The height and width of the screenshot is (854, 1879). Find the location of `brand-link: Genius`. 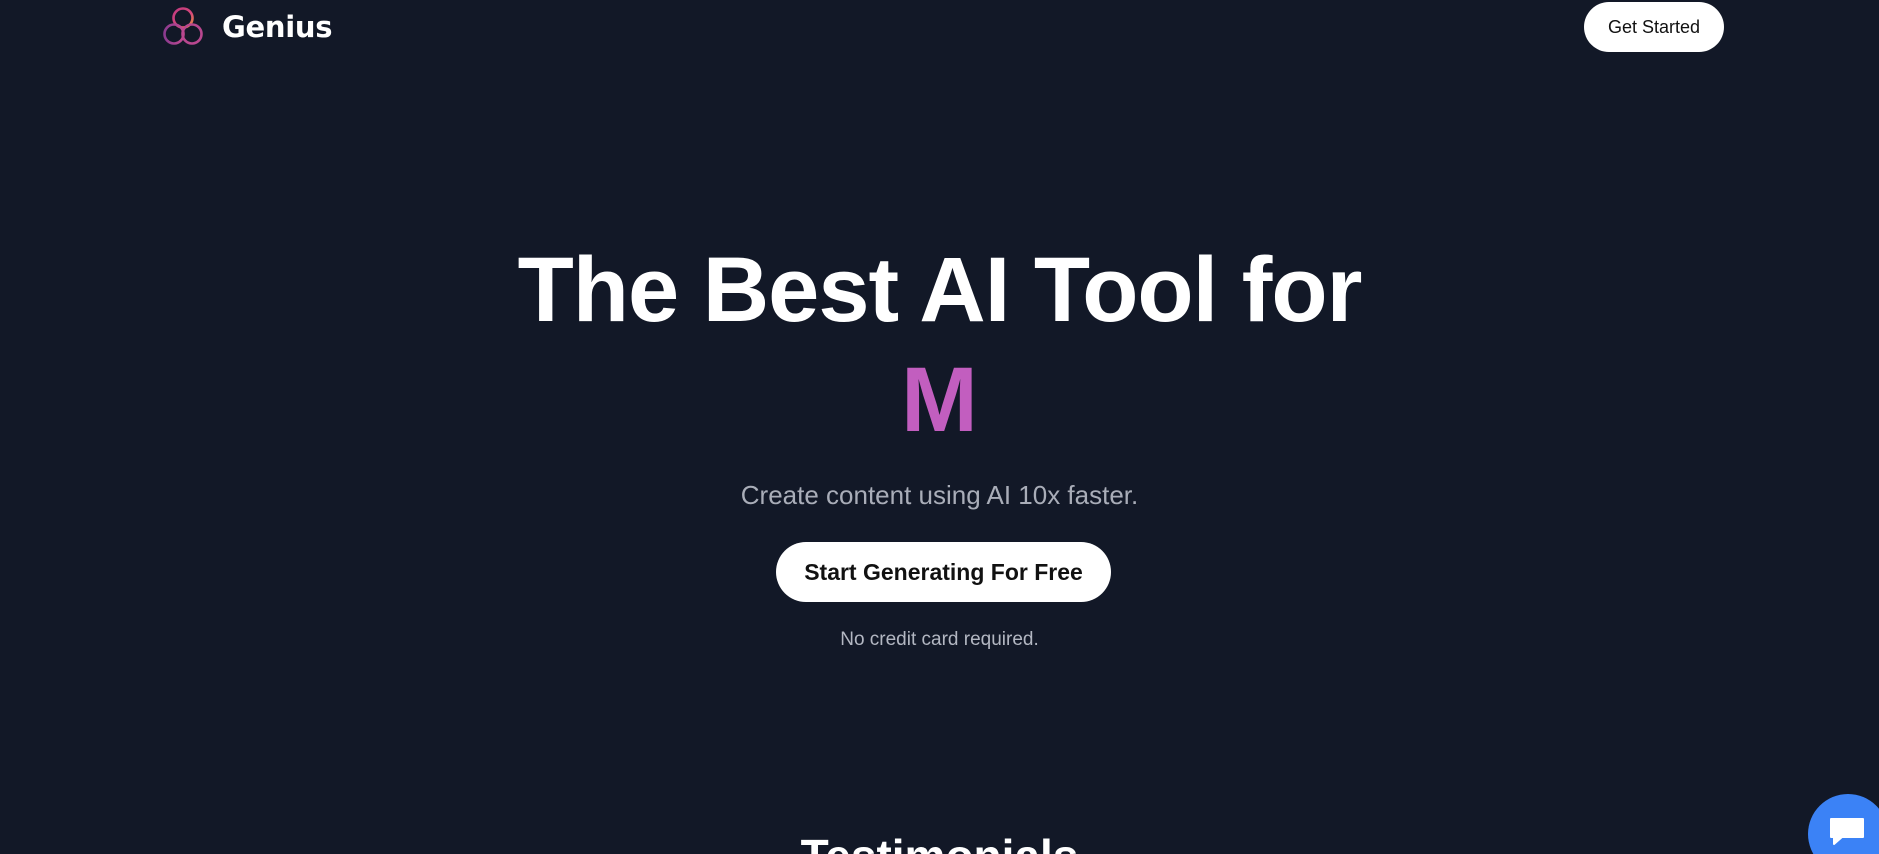

brand-link: Genius is located at coordinates (246, 27).